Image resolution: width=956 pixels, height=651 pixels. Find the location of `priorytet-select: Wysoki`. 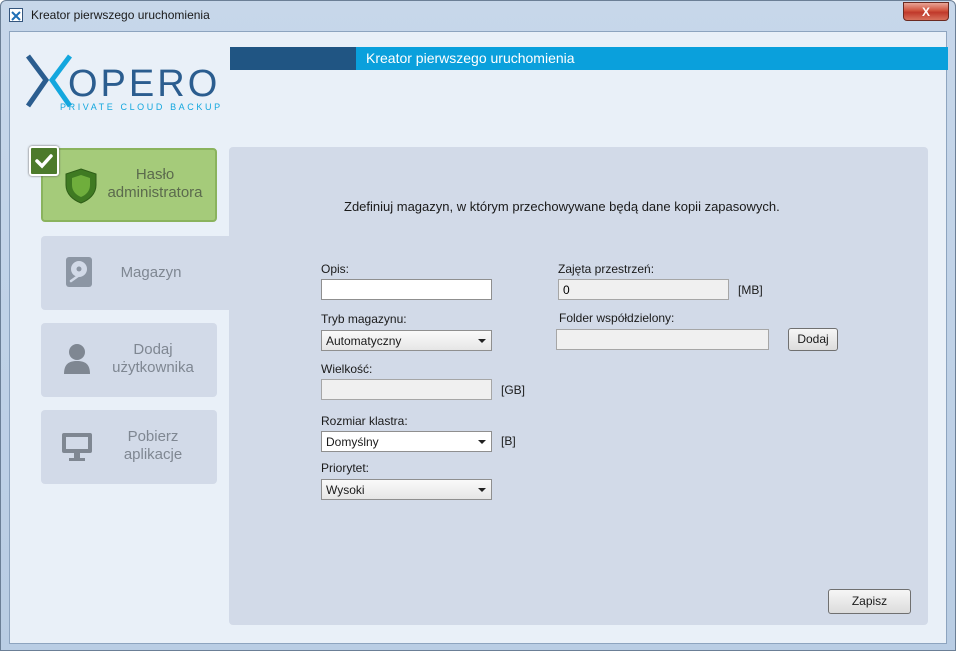

priorytet-select: Wysoki is located at coordinates (406, 489).